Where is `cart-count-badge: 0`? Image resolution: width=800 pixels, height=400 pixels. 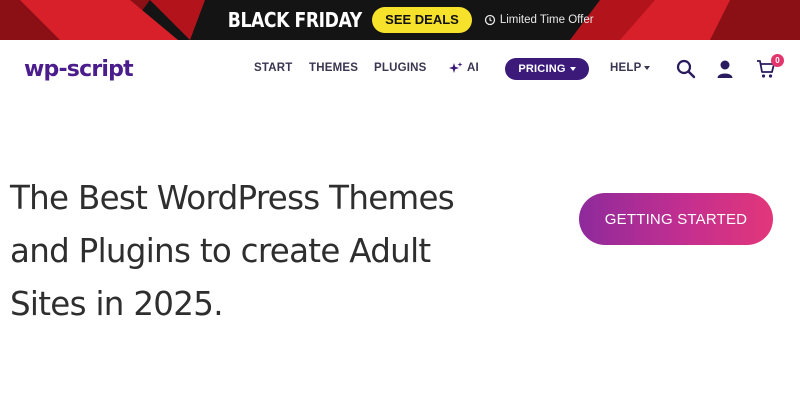 cart-count-badge: 0 is located at coordinates (777, 60).